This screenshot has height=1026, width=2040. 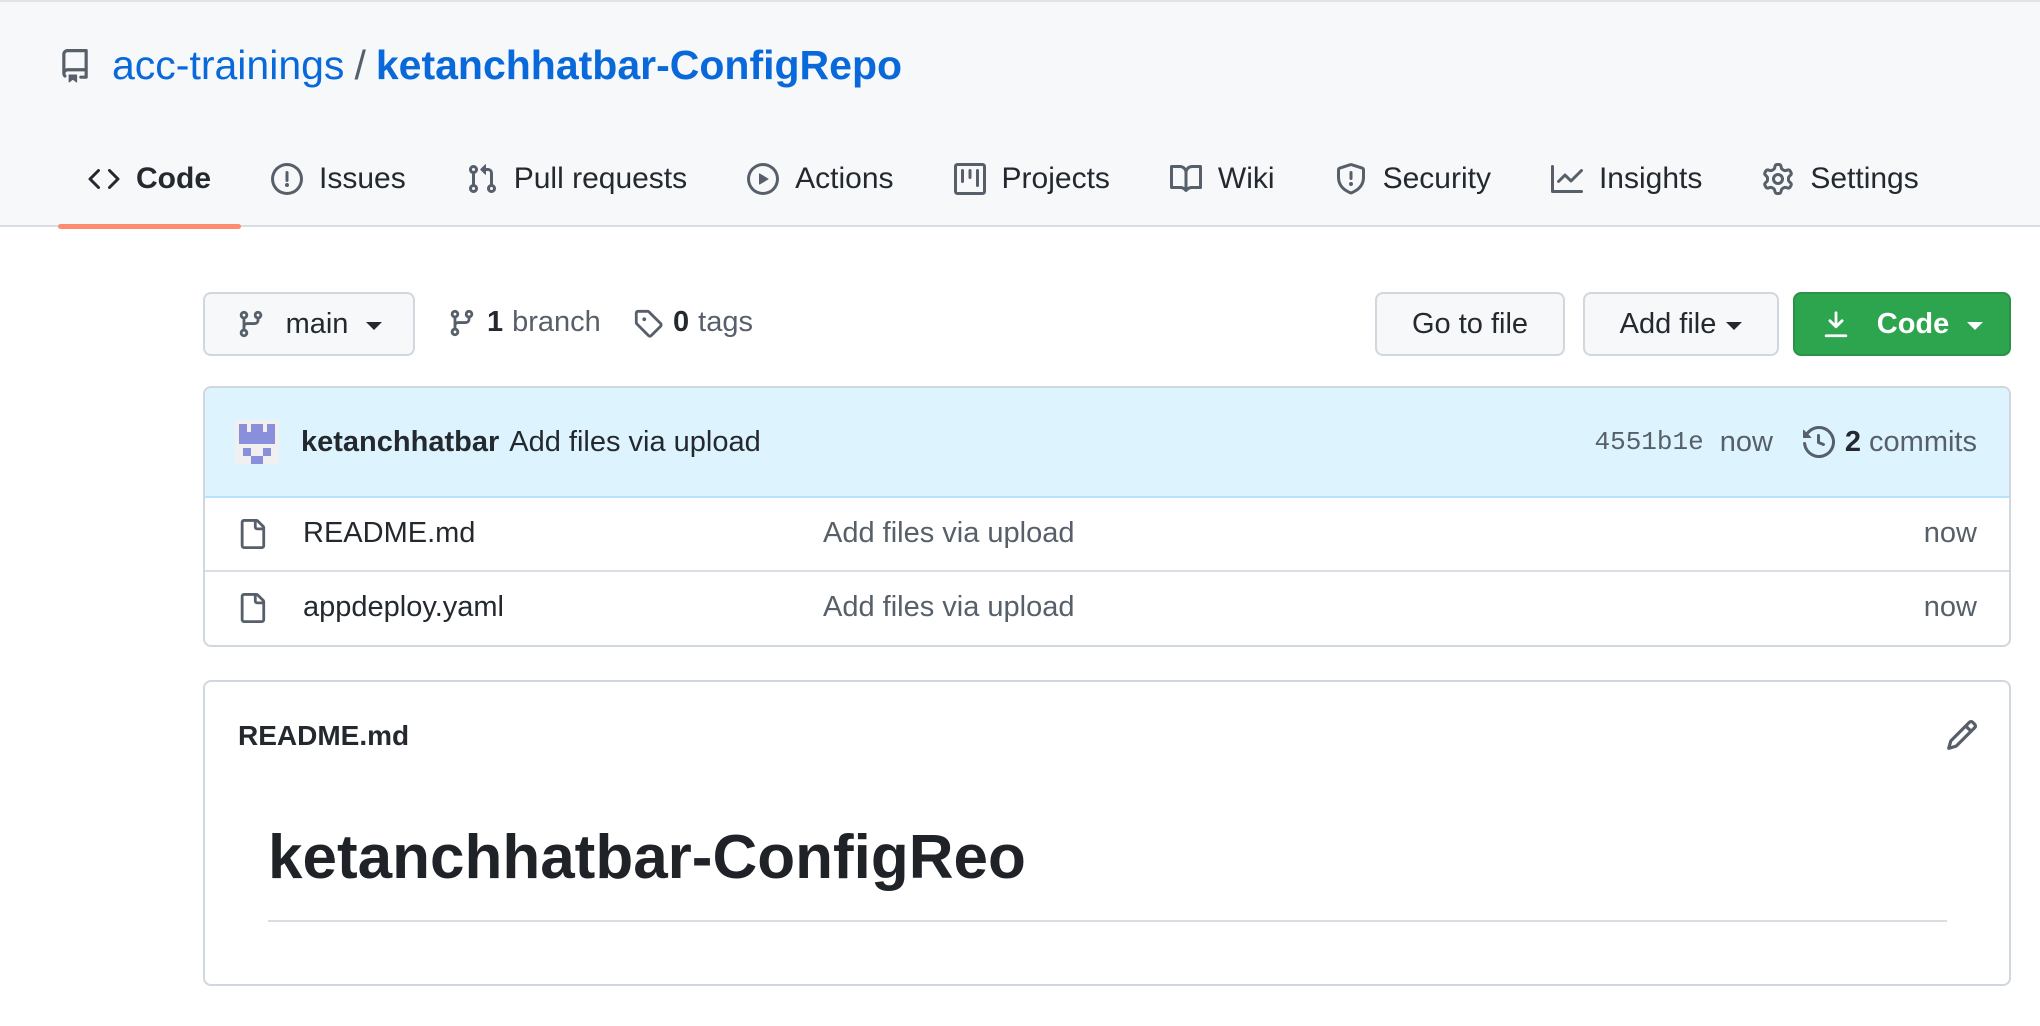 What do you see at coordinates (1650, 178) in the screenshot?
I see `tab-insights-label: Insights` at bounding box center [1650, 178].